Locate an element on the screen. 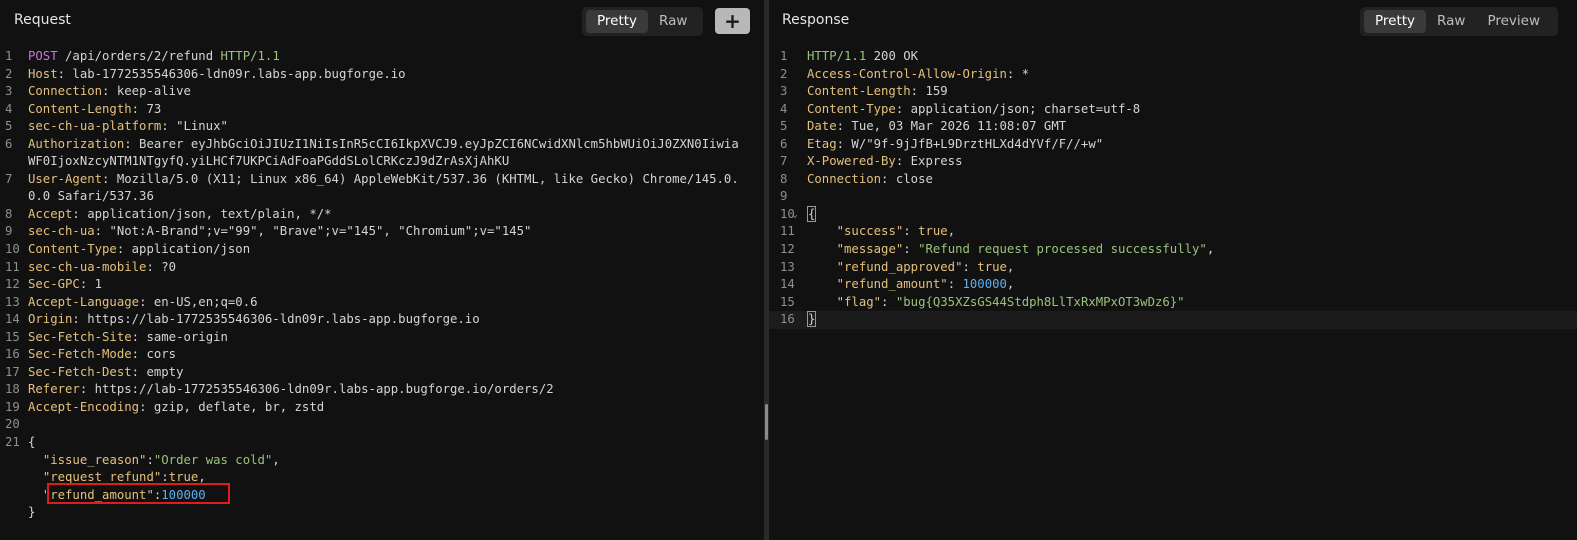  line-number: 4 is located at coordinates (784, 108).